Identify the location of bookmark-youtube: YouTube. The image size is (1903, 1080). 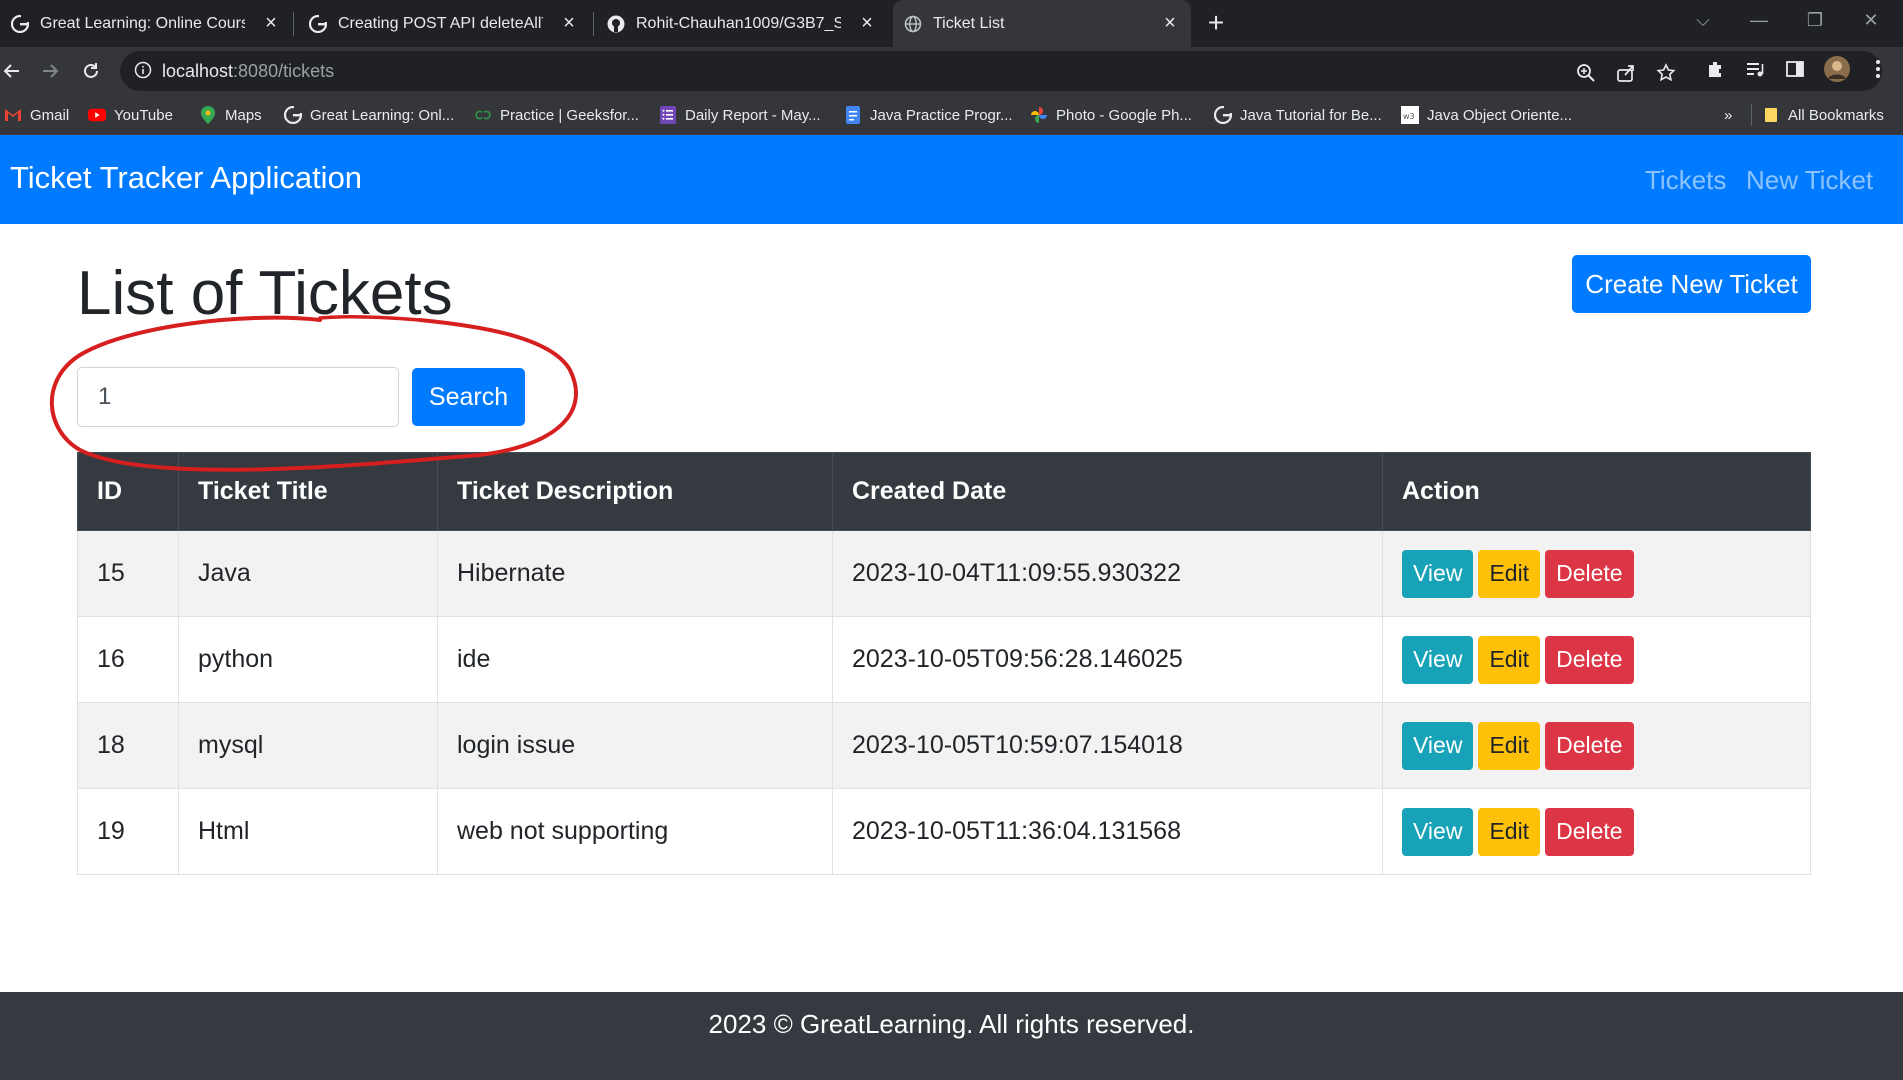
(130, 115).